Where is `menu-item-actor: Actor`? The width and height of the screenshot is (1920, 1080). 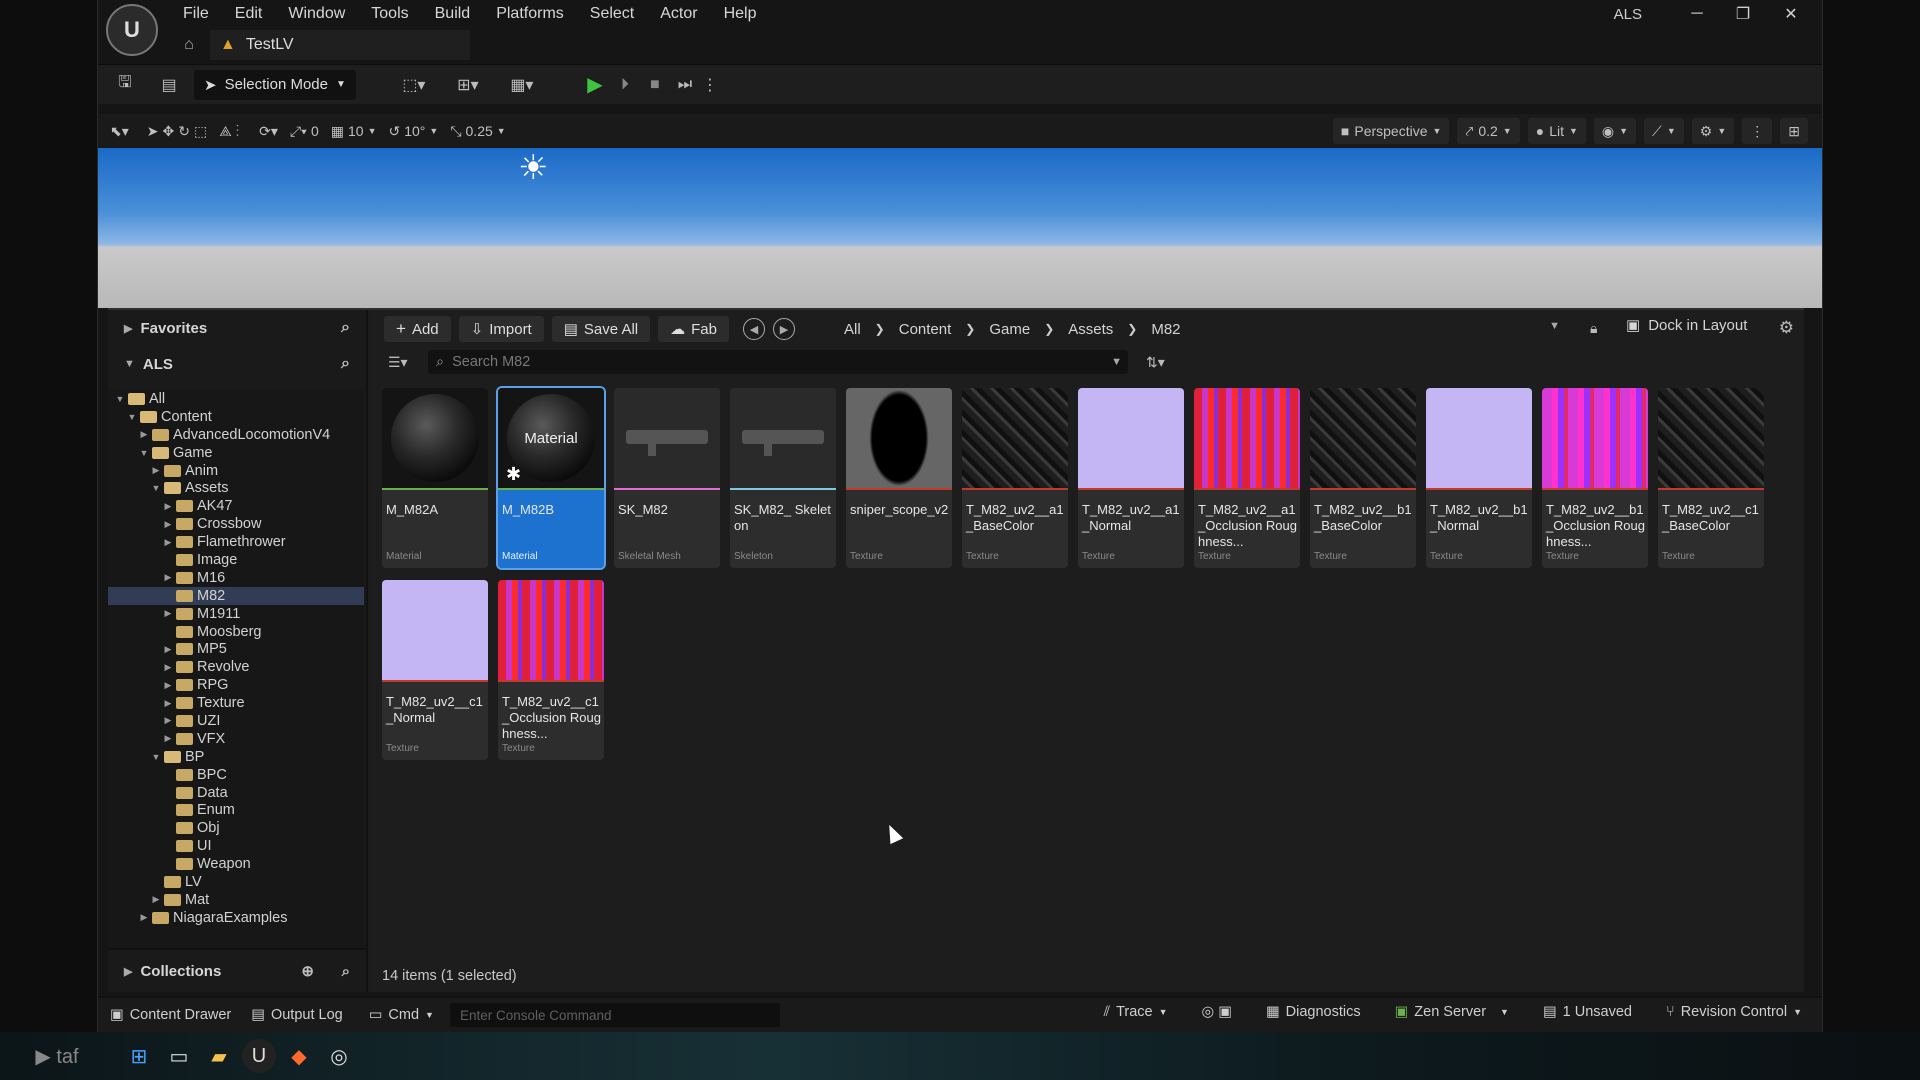
menu-item-actor: Actor is located at coordinates (678, 14).